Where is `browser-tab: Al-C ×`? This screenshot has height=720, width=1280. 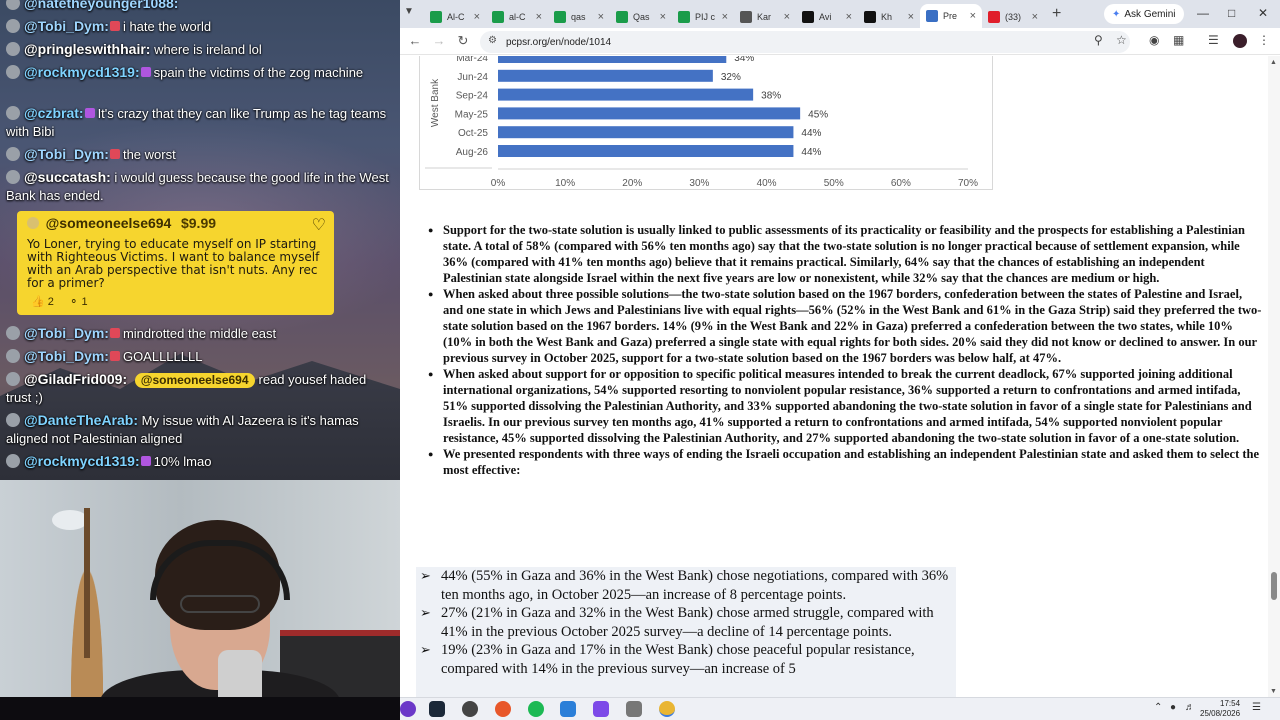
browser-tab: Al-C × is located at coordinates (455, 17).